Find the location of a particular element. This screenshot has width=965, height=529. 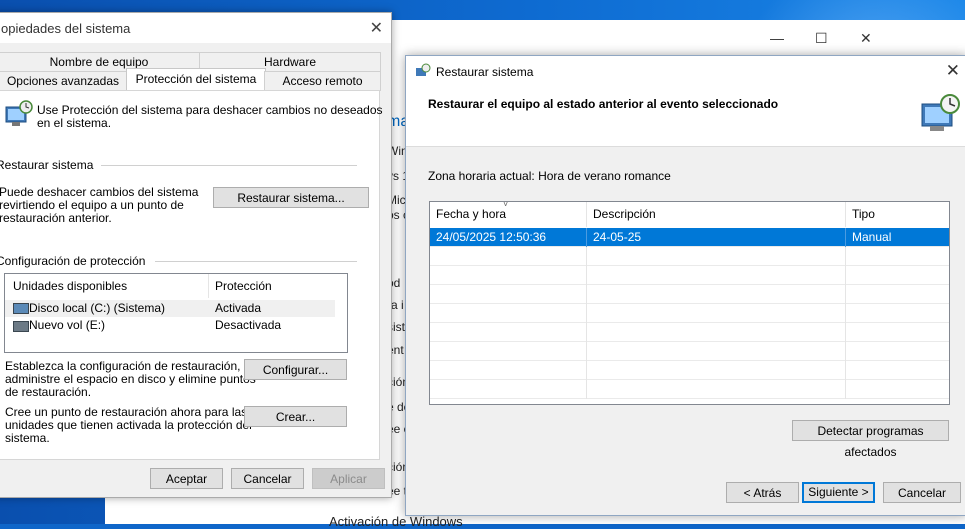

restore-description: revirtiendo el equipo a un punto de is located at coordinates (92, 205).